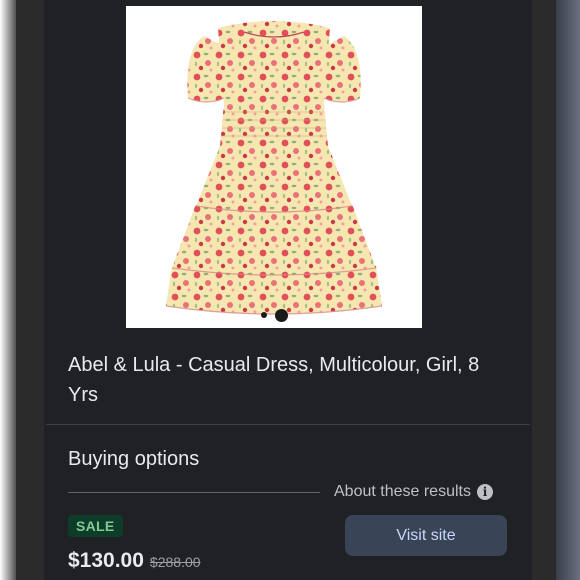  I want to click on info-icon: i, so click(484, 492).